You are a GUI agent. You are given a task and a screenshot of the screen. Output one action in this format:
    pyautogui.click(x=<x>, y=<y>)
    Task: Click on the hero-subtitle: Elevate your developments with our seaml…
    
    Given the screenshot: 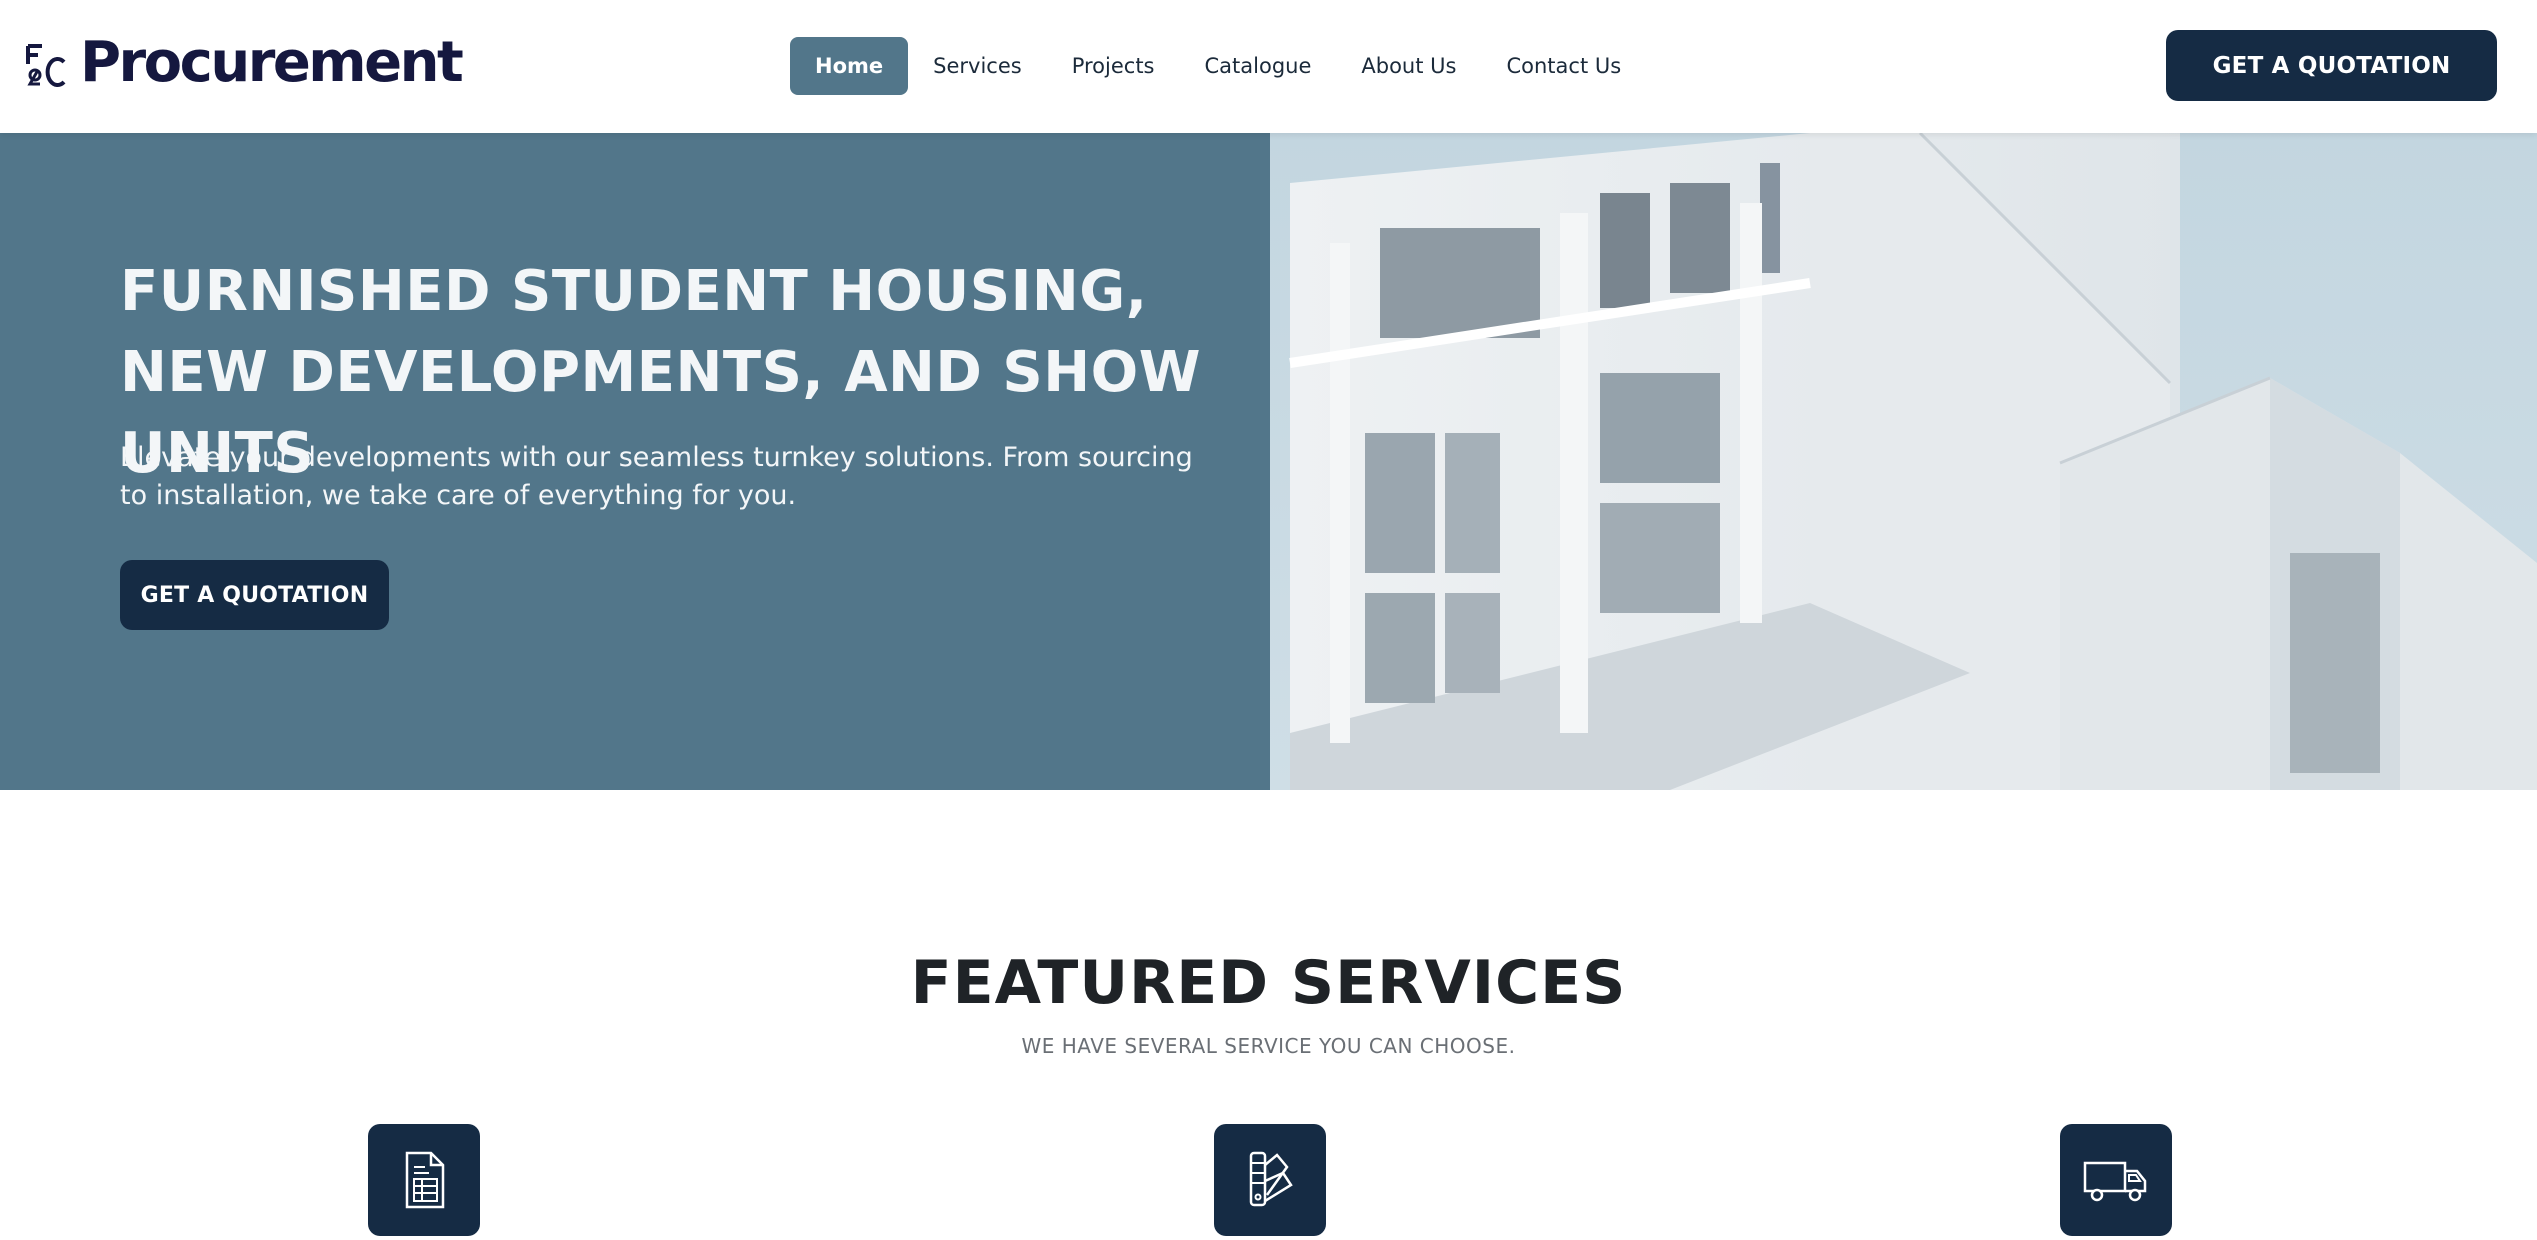 What is the action you would take?
    pyautogui.click(x=656, y=476)
    